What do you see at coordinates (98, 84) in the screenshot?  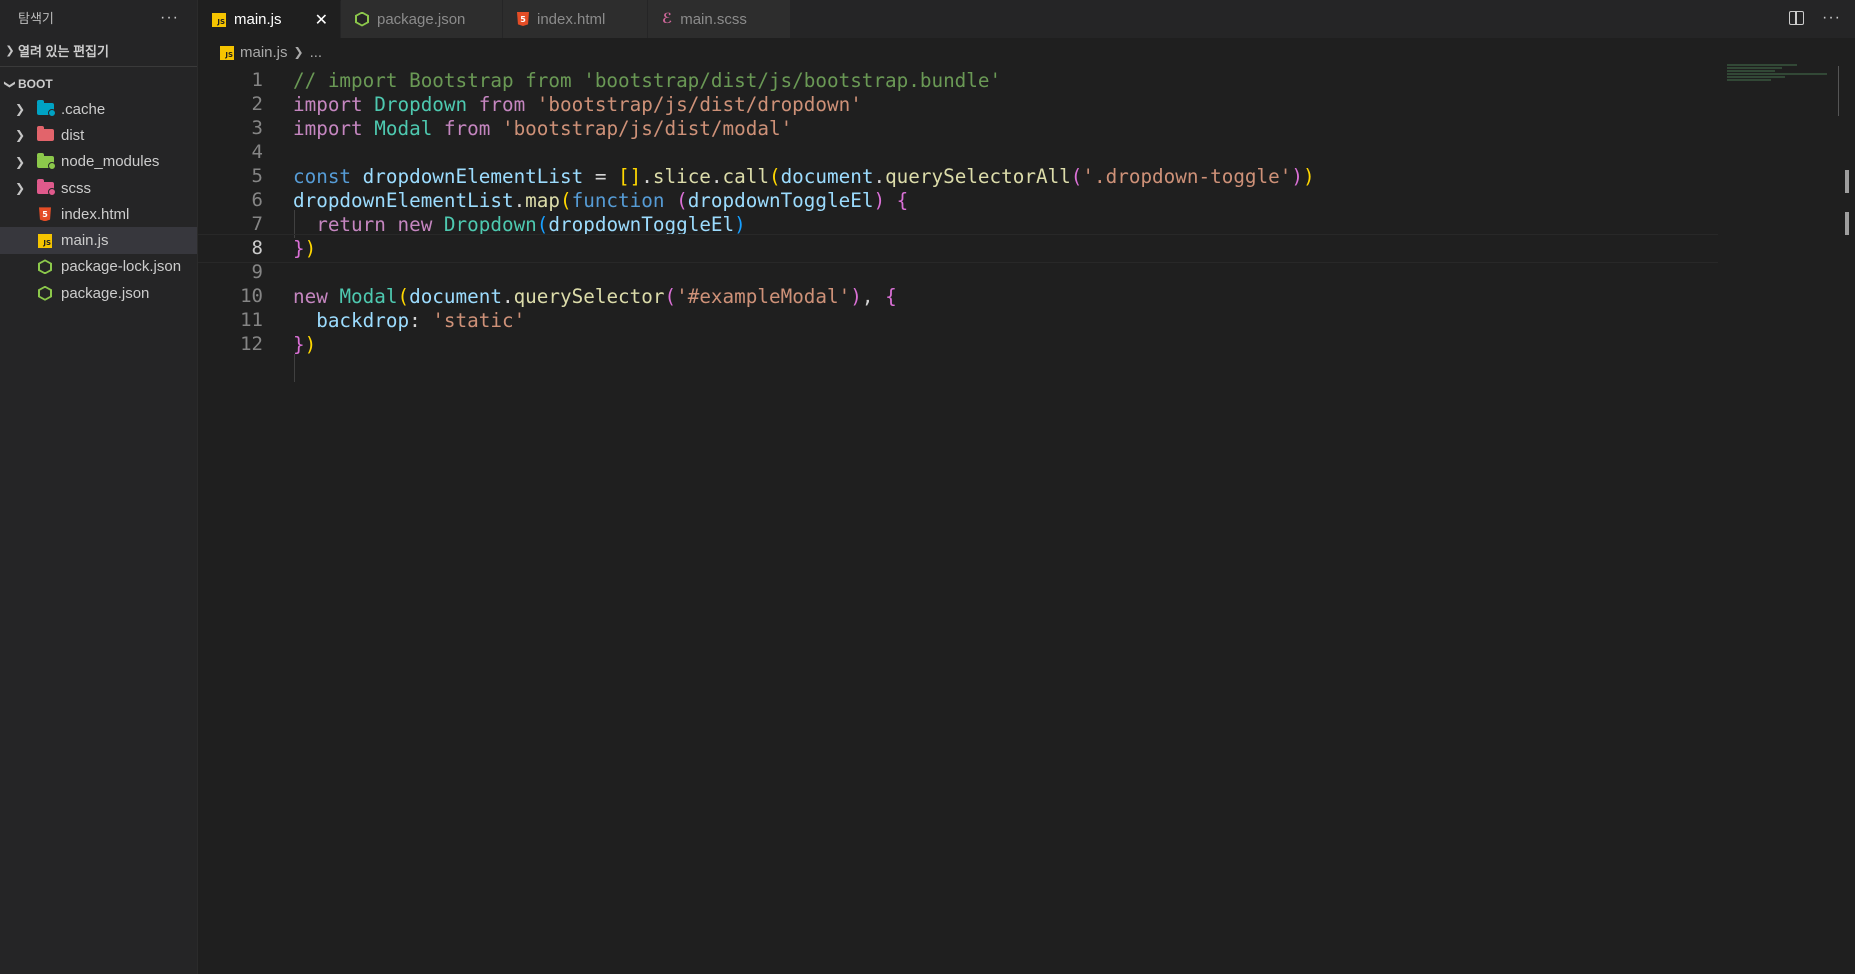 I see `project-section: ❯ BOOT` at bounding box center [98, 84].